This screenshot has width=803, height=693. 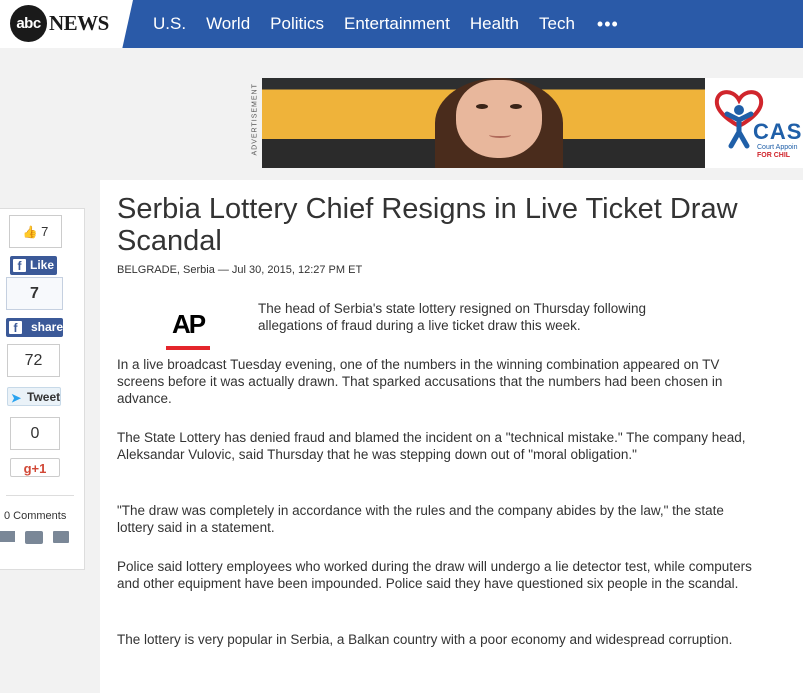 What do you see at coordinates (47, 327) in the screenshot?
I see `facebook-share-label: share` at bounding box center [47, 327].